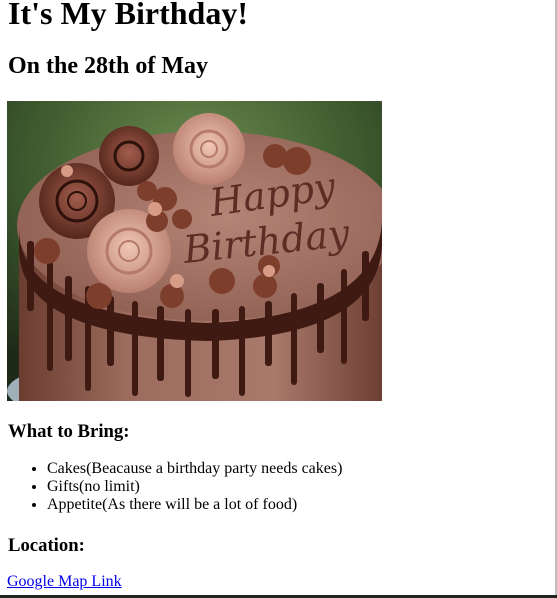 The image size is (557, 598). I want to click on bring-item-appetite: Appetite(As there will be a lot of food), so click(194, 505).